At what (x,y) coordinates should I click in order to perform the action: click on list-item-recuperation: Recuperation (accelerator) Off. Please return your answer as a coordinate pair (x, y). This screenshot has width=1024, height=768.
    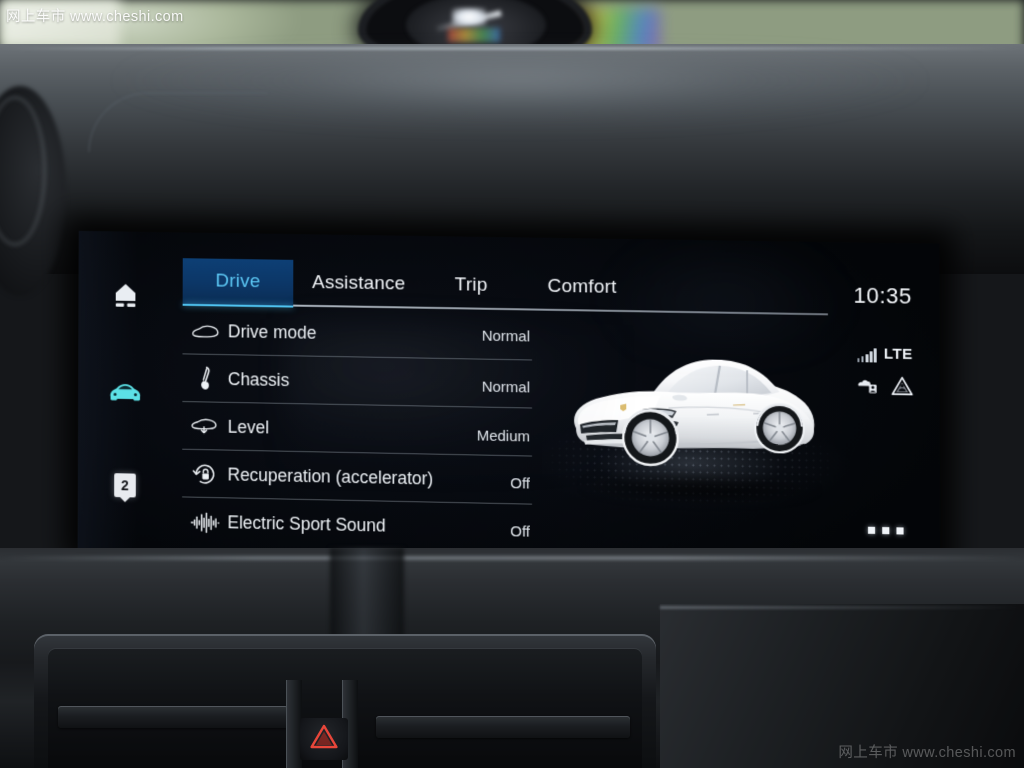
    Looking at the image, I should click on (357, 477).